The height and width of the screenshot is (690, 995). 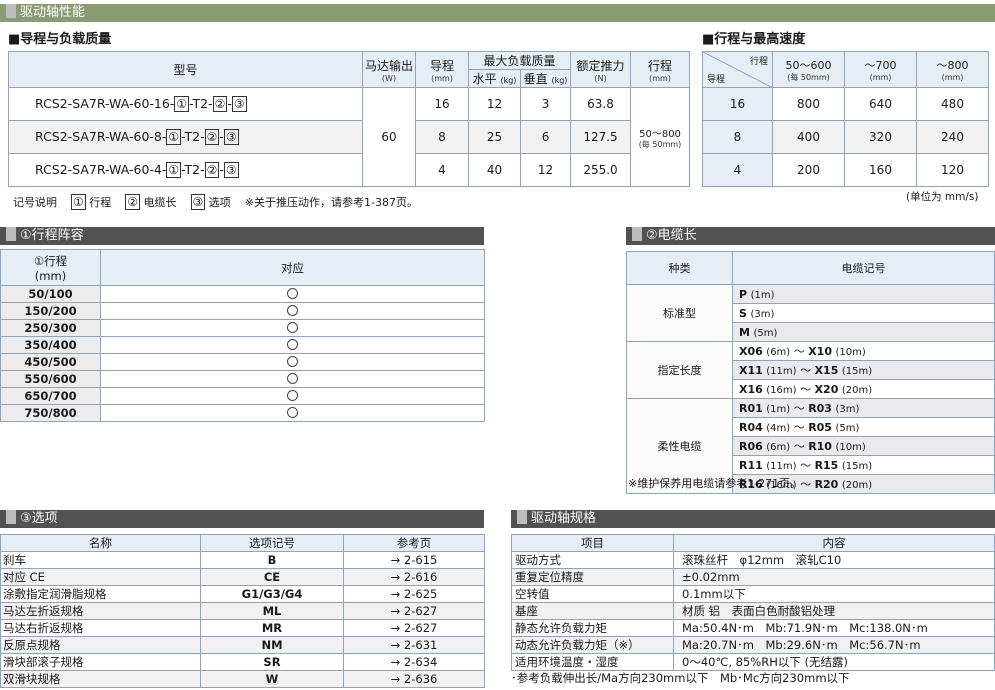 What do you see at coordinates (715, 483) in the screenshot?
I see `cable-note: ※维护保养用电缆请参考1-271页。` at bounding box center [715, 483].